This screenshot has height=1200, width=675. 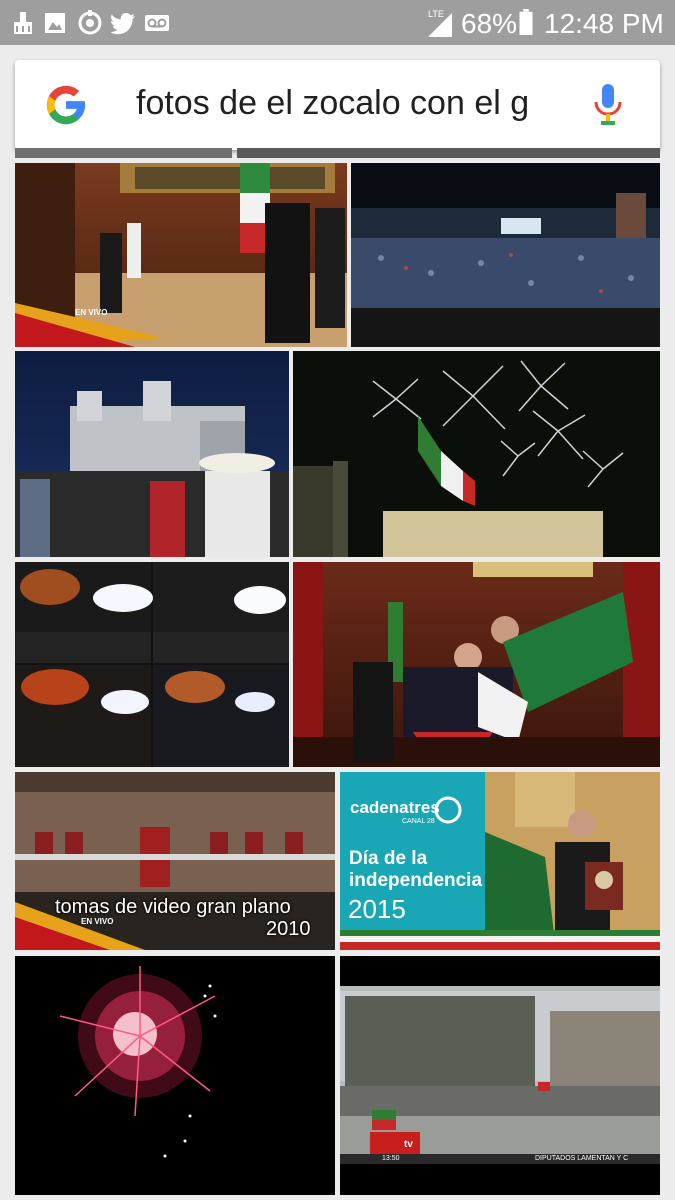 I want to click on twitter-icon, so click(x=123, y=24).